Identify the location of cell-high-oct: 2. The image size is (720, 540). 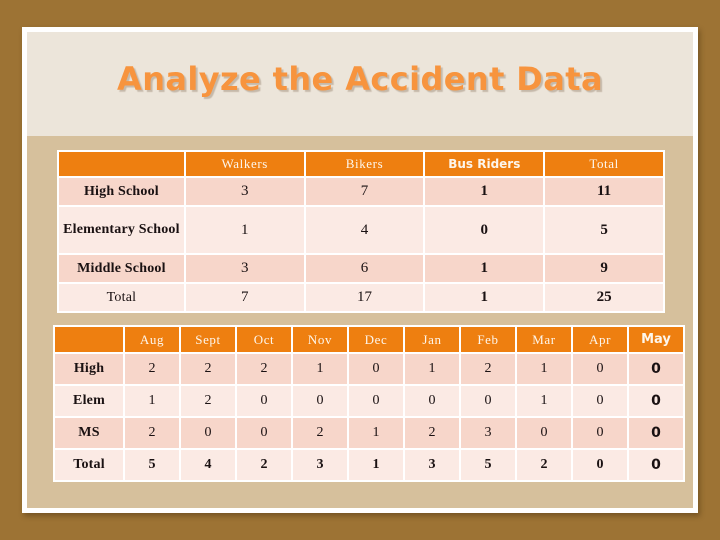
(264, 369).